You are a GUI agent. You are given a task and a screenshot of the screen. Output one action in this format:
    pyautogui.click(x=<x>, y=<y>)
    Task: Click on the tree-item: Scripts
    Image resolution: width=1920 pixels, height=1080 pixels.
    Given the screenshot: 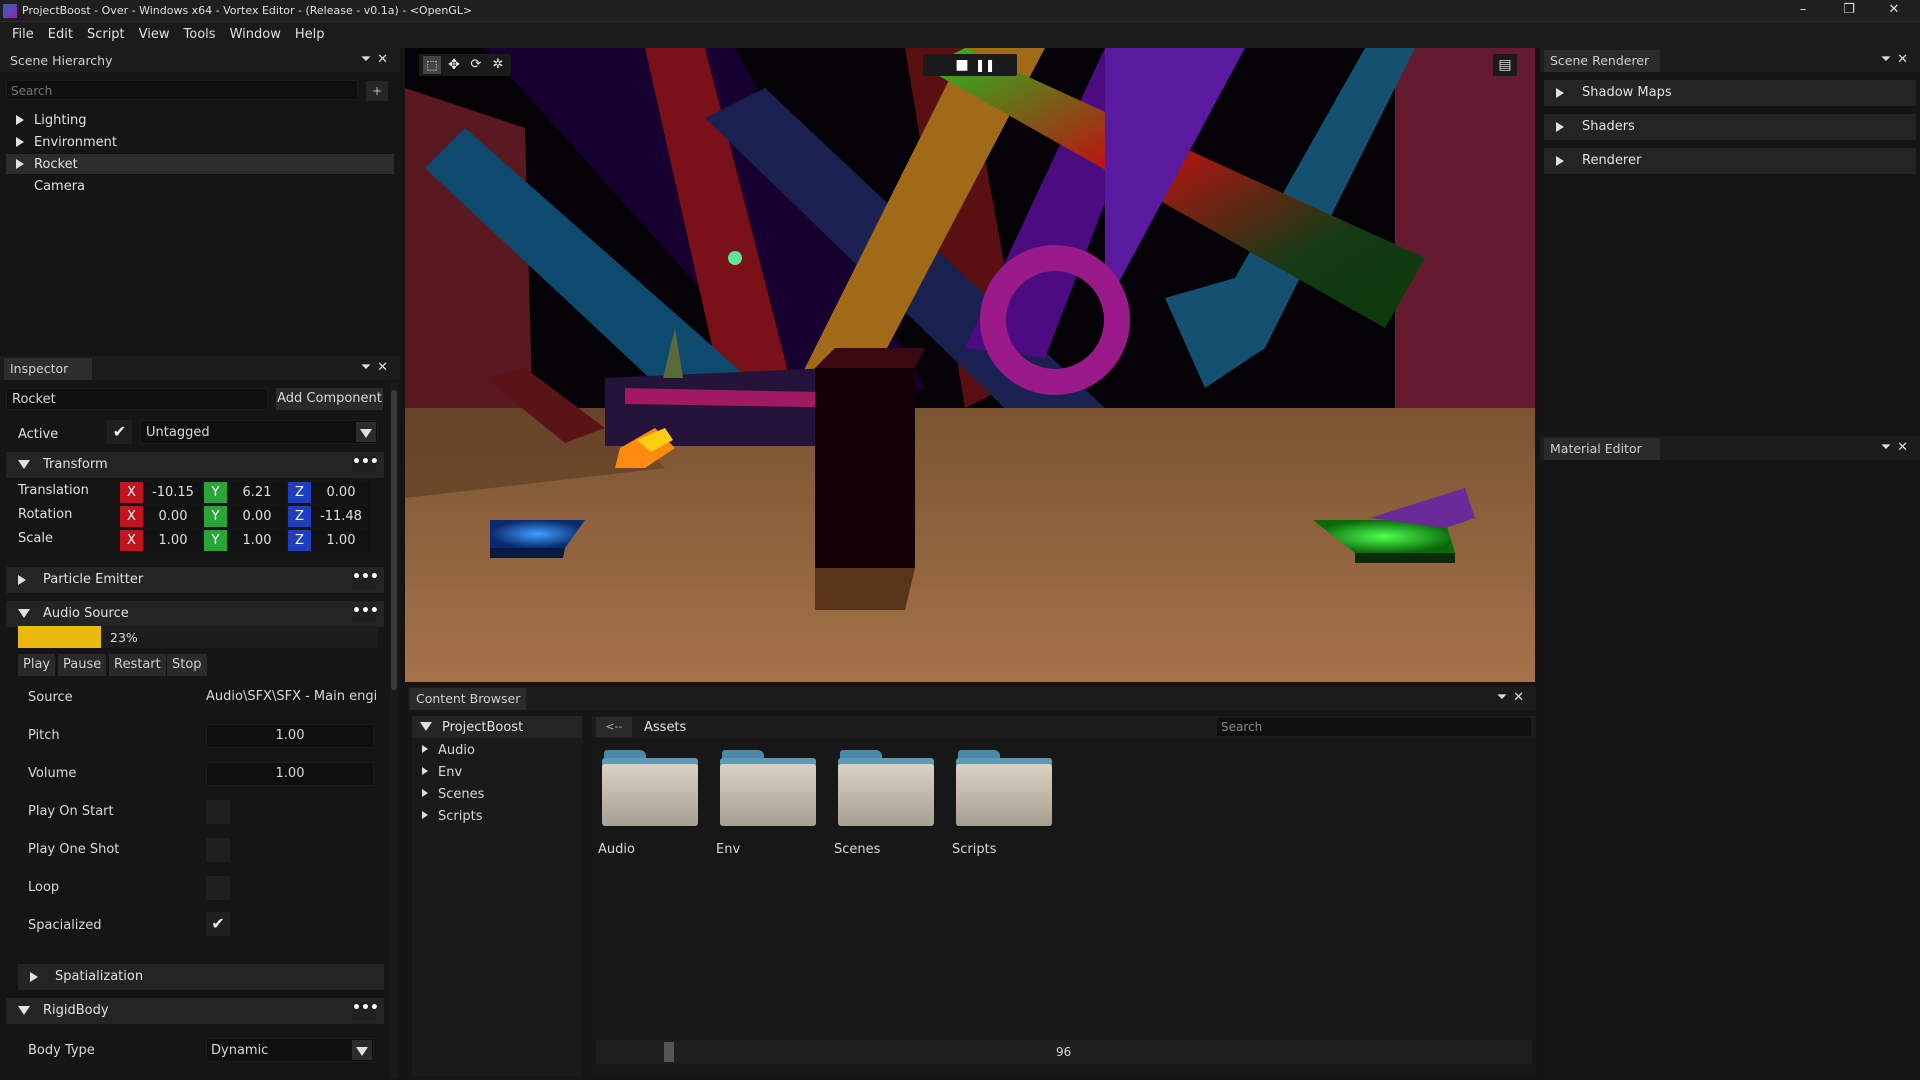 What is the action you would take?
    pyautogui.click(x=497, y=816)
    